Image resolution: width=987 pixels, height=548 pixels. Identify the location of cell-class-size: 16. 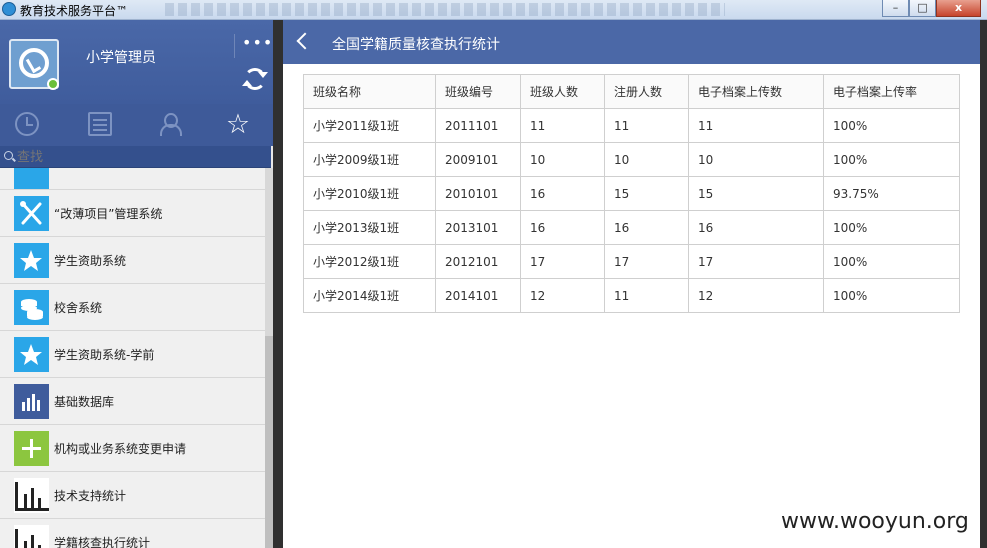
(562, 227).